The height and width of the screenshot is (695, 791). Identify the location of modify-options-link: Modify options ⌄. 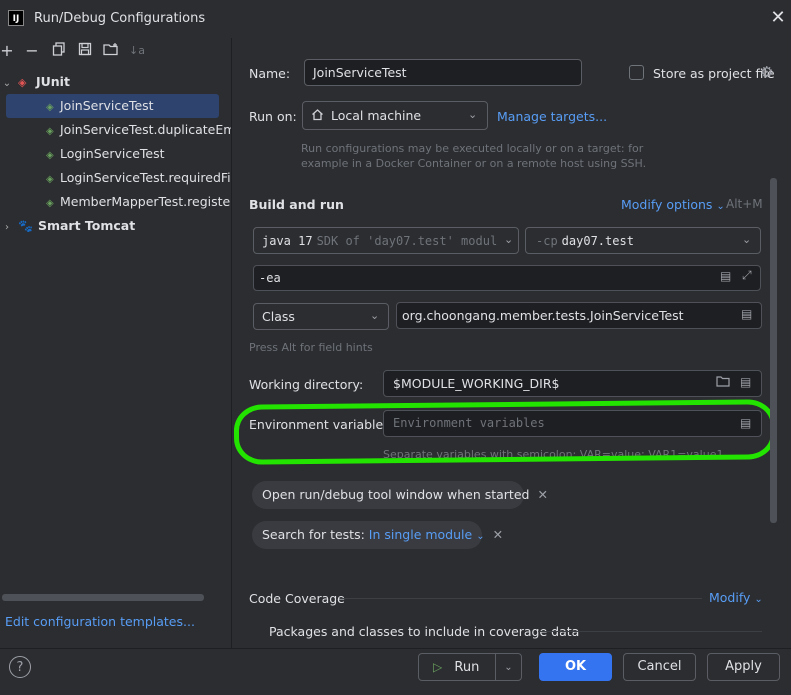
(673, 204).